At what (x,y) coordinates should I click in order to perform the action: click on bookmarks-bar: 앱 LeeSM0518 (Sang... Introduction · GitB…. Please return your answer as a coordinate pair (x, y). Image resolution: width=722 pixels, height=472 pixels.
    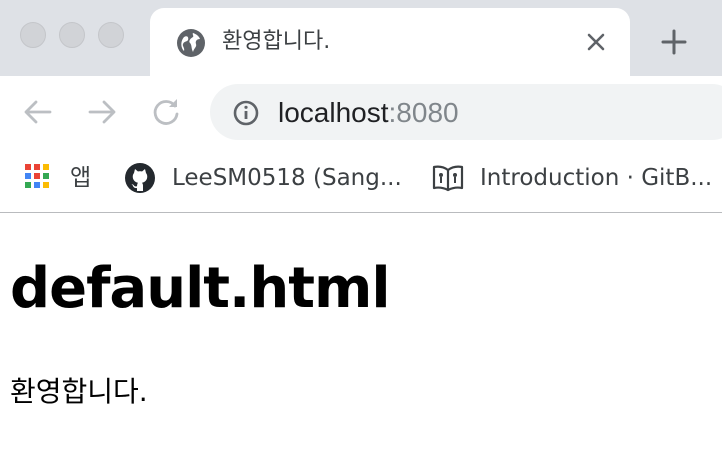
    Looking at the image, I should click on (361, 180).